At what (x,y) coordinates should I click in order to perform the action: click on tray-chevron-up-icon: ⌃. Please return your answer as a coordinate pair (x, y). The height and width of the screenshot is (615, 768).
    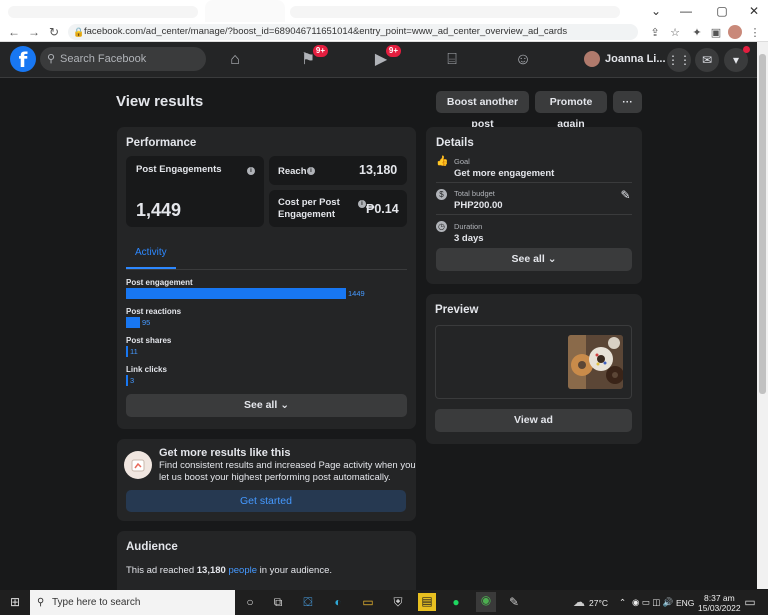
    Looking at the image, I should click on (622, 602).